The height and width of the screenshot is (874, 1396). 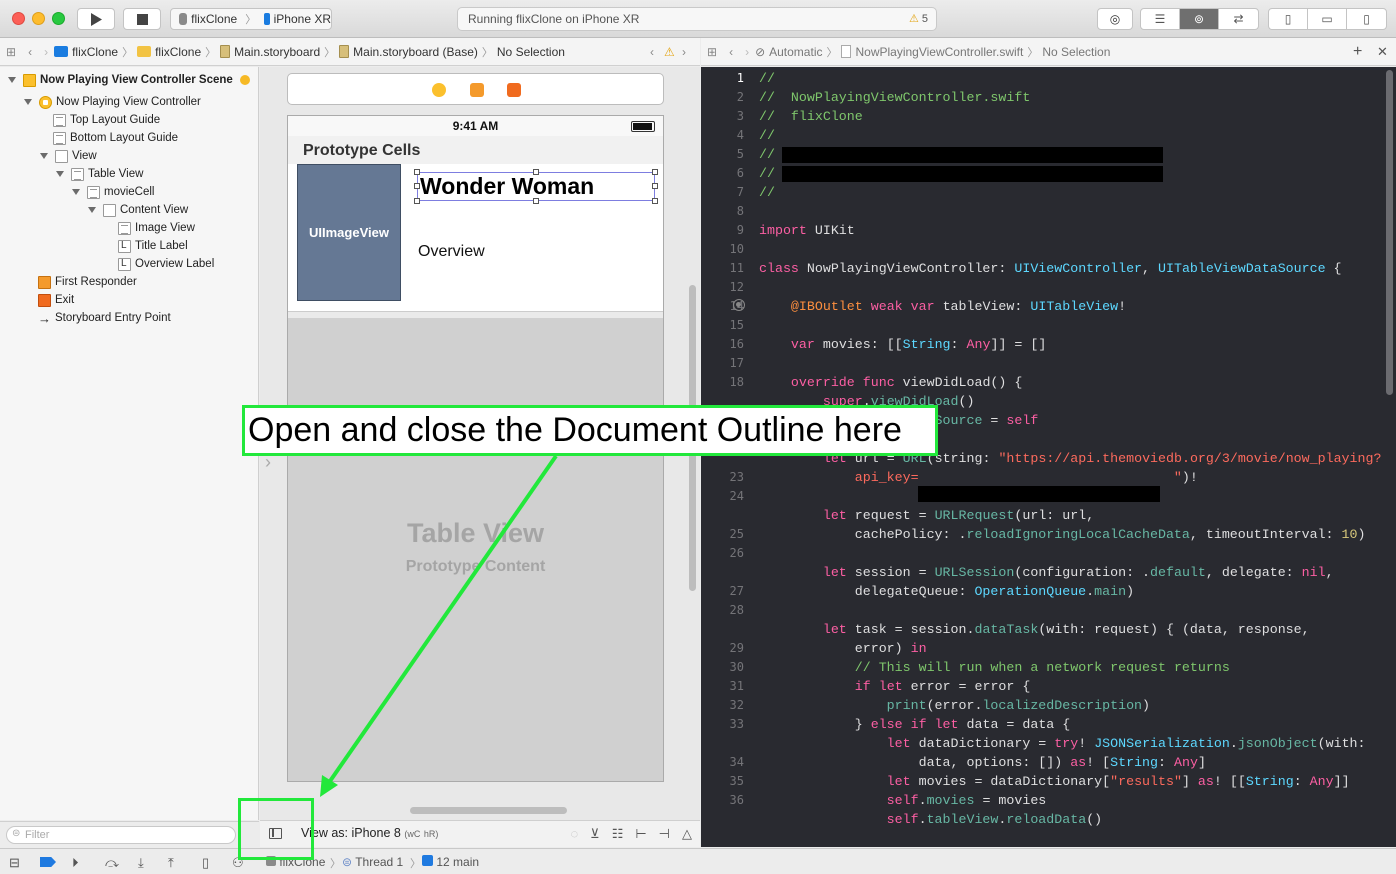 What do you see at coordinates (112, 863) in the screenshot?
I see `step-over-icon: ⤼` at bounding box center [112, 863].